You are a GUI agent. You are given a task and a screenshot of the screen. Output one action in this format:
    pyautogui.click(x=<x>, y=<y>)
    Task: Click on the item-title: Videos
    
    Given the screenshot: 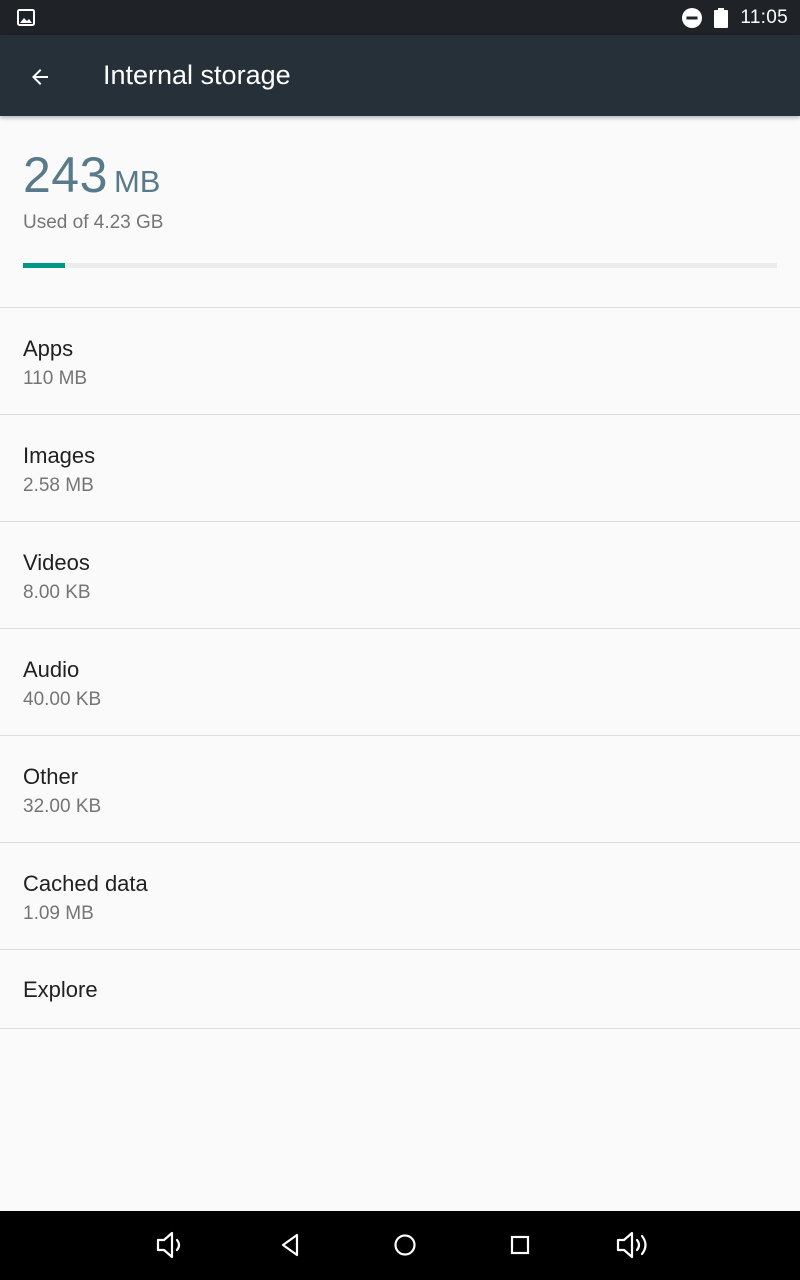 What is the action you would take?
    pyautogui.click(x=56, y=562)
    